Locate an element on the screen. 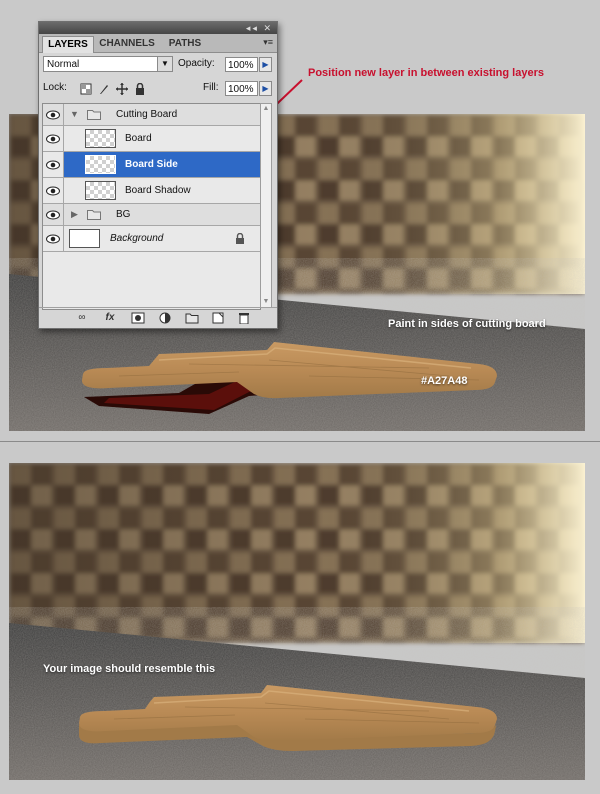 The height and width of the screenshot is (794, 600). fill-label: Fill: is located at coordinates (211, 87).